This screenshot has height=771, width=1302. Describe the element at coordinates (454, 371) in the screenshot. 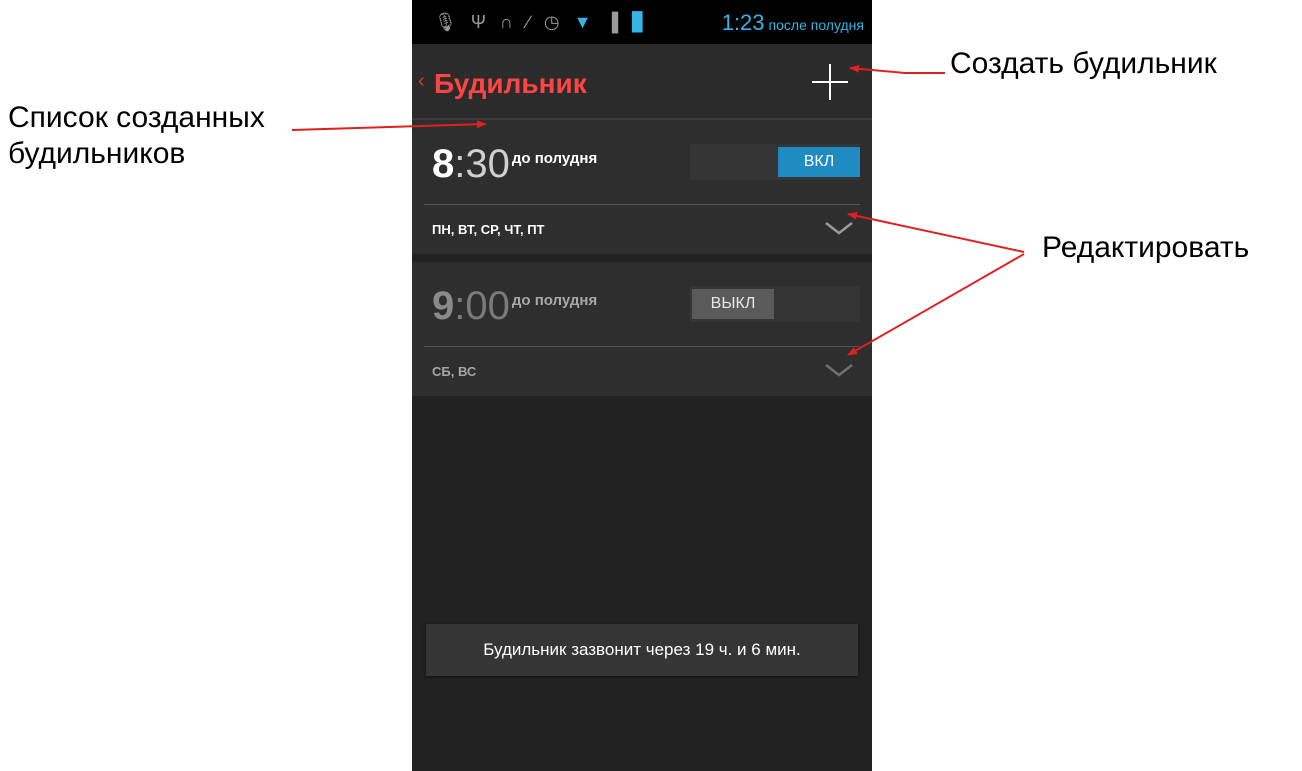

I see `alarm-days: СБ, ВС` at that location.